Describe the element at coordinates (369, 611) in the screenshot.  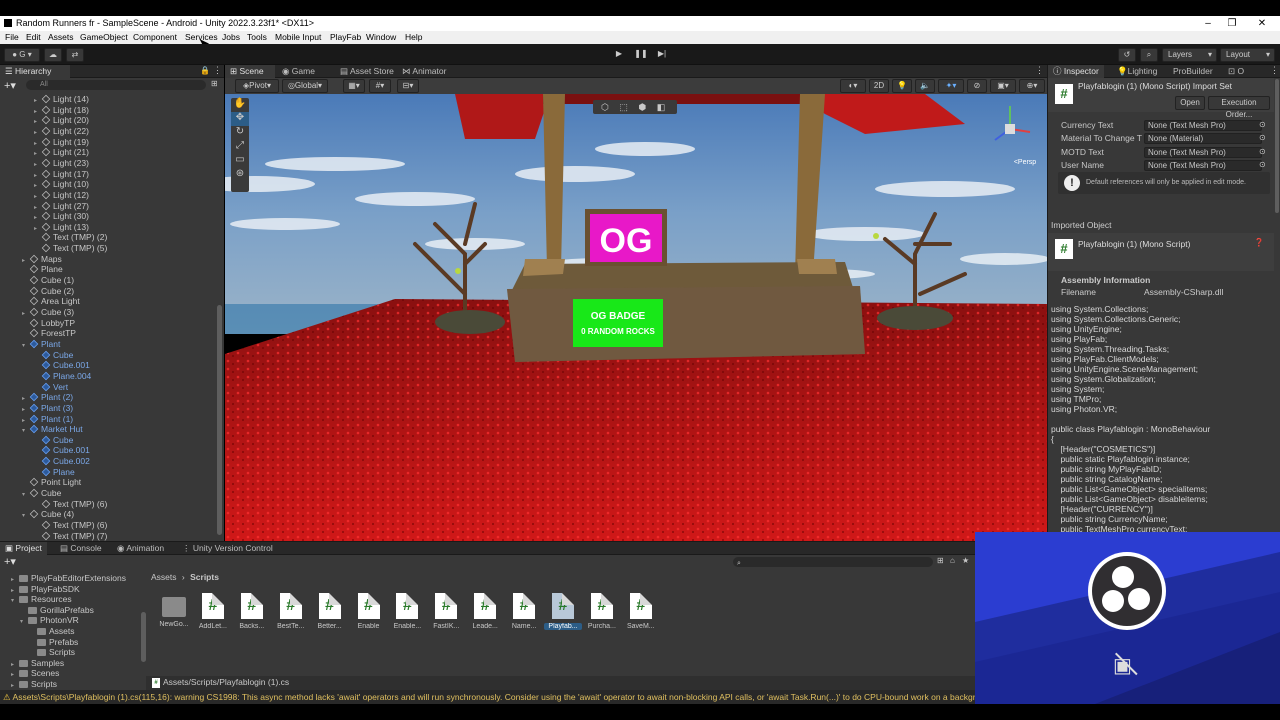
I see `script-asset: # Enable` at that location.